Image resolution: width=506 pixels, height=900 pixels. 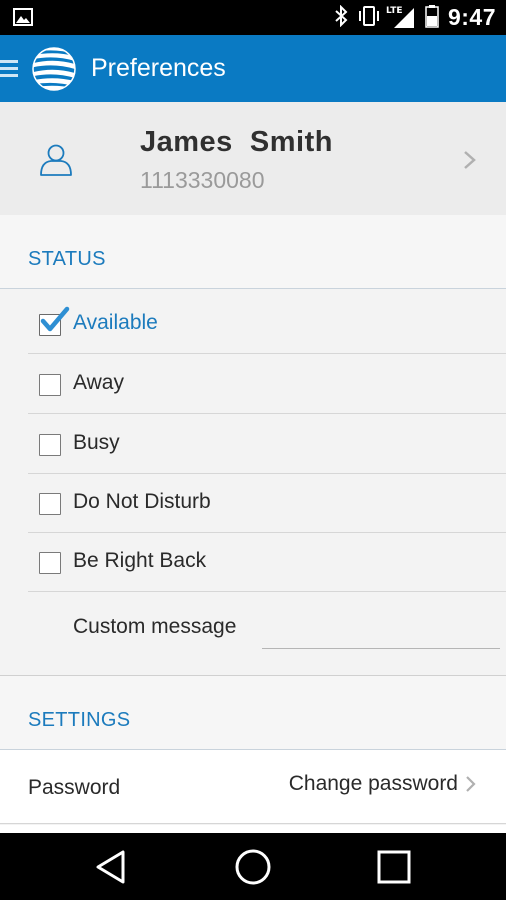 I want to click on checkmark-icon, so click(x=55, y=319).